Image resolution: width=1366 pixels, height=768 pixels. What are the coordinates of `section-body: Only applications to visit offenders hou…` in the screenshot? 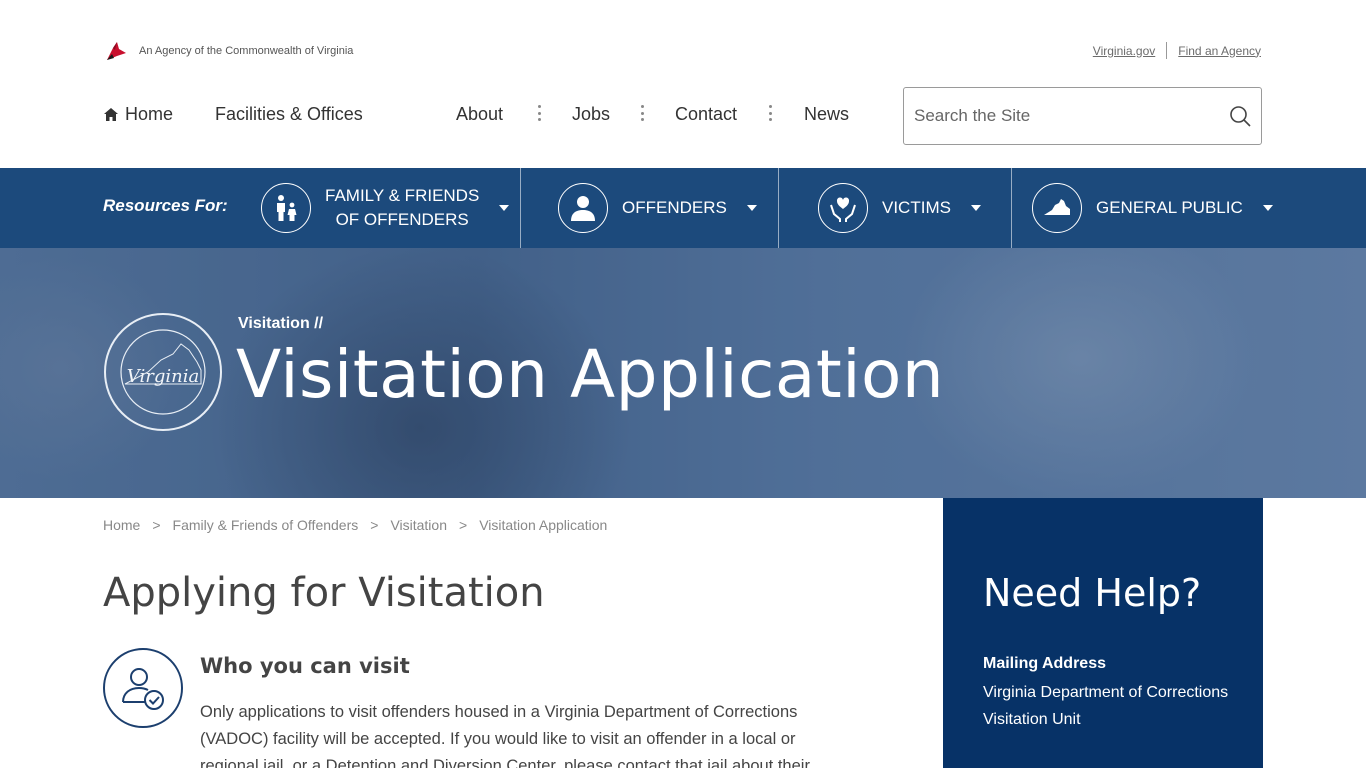 It's located at (505, 735).